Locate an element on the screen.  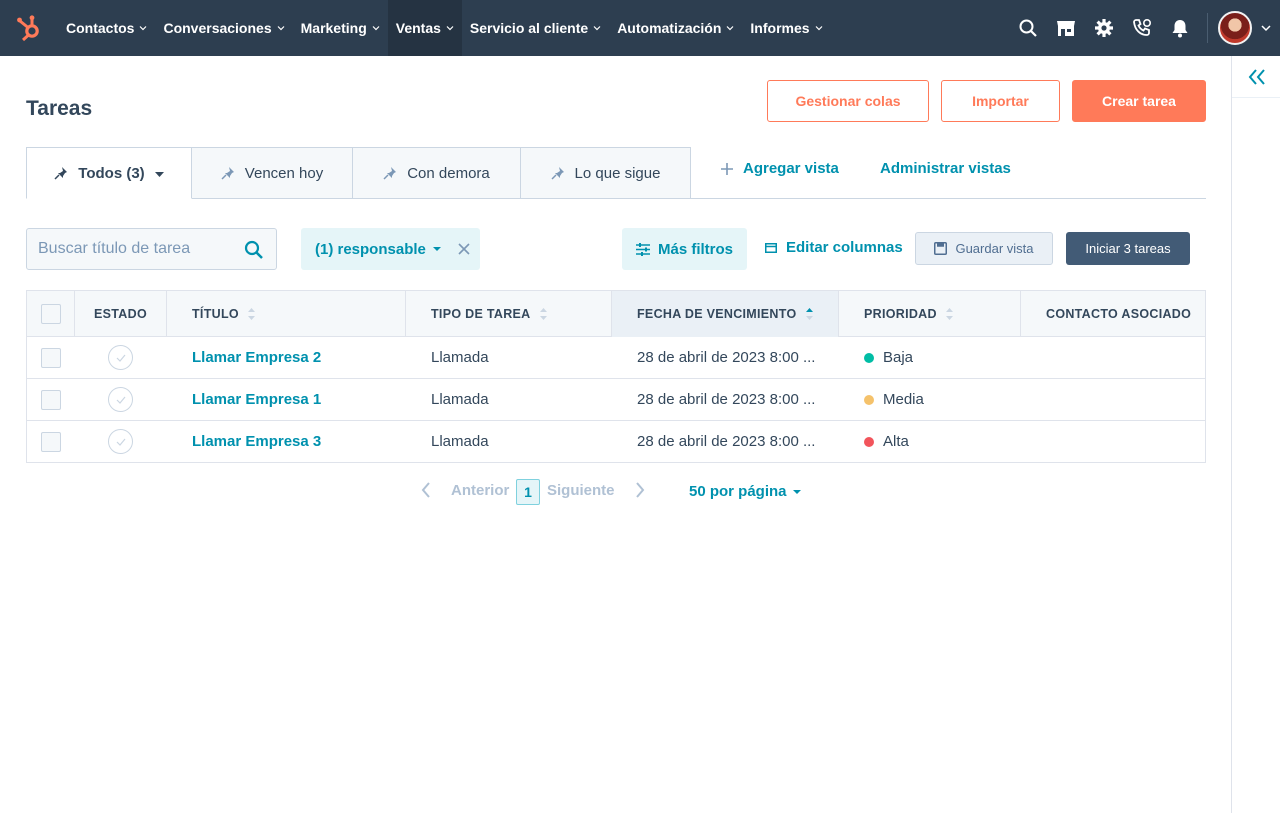
import-button: Importar is located at coordinates (1000, 101).